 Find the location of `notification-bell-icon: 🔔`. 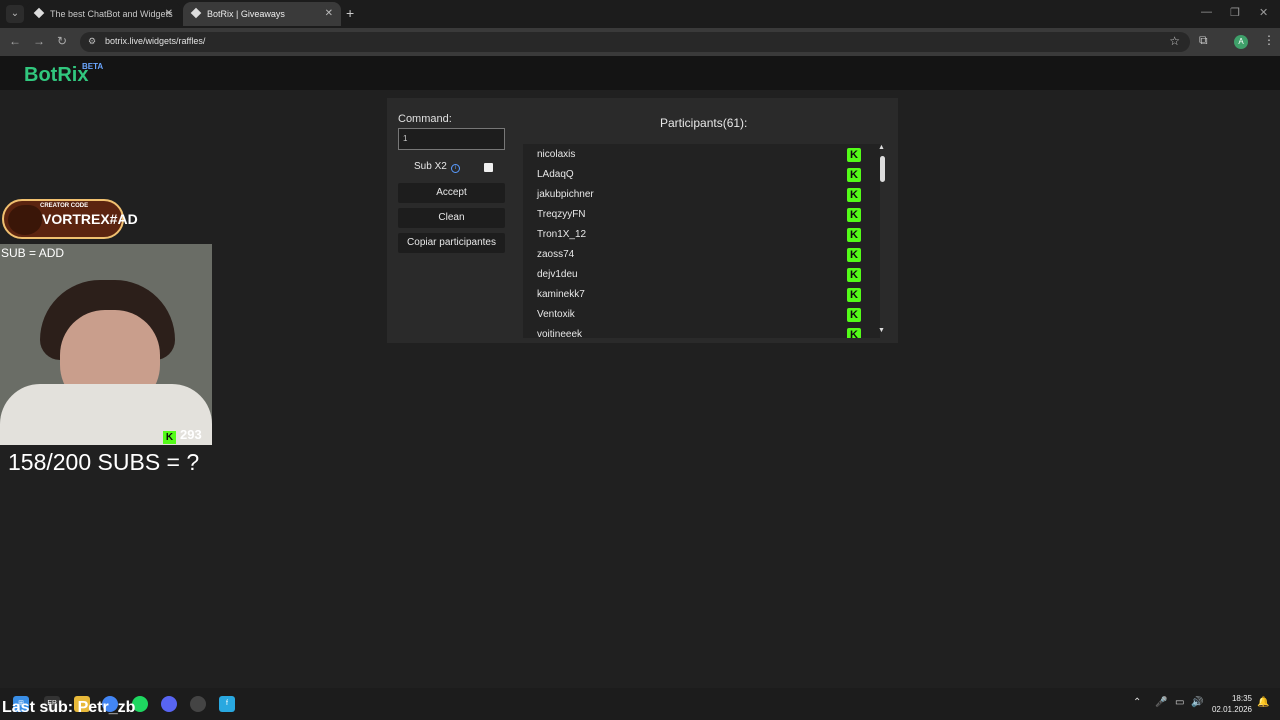

notification-bell-icon: 🔔 is located at coordinates (1263, 702).